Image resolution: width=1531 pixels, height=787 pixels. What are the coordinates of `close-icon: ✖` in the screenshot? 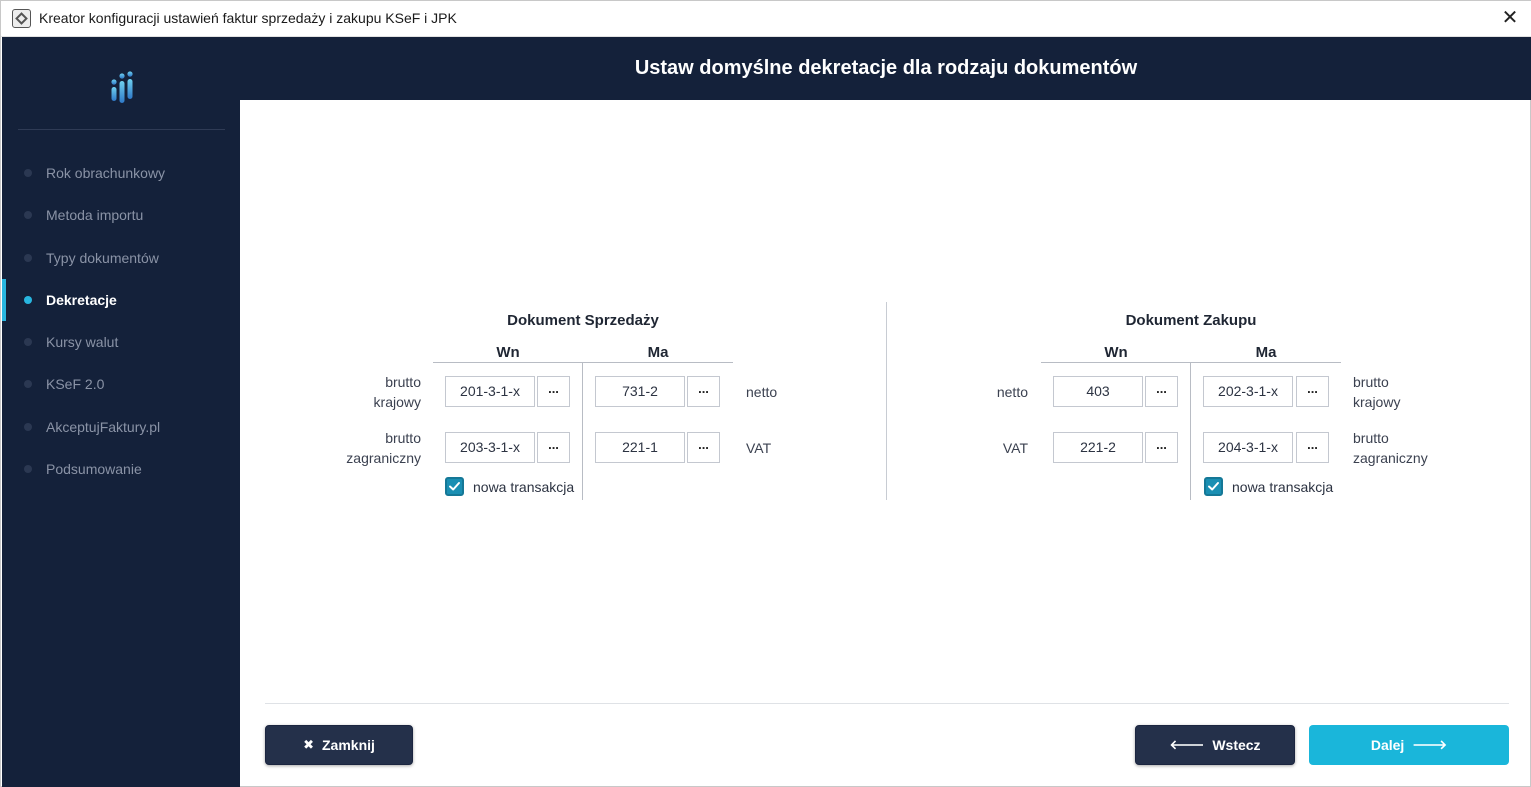 It's located at (308, 744).